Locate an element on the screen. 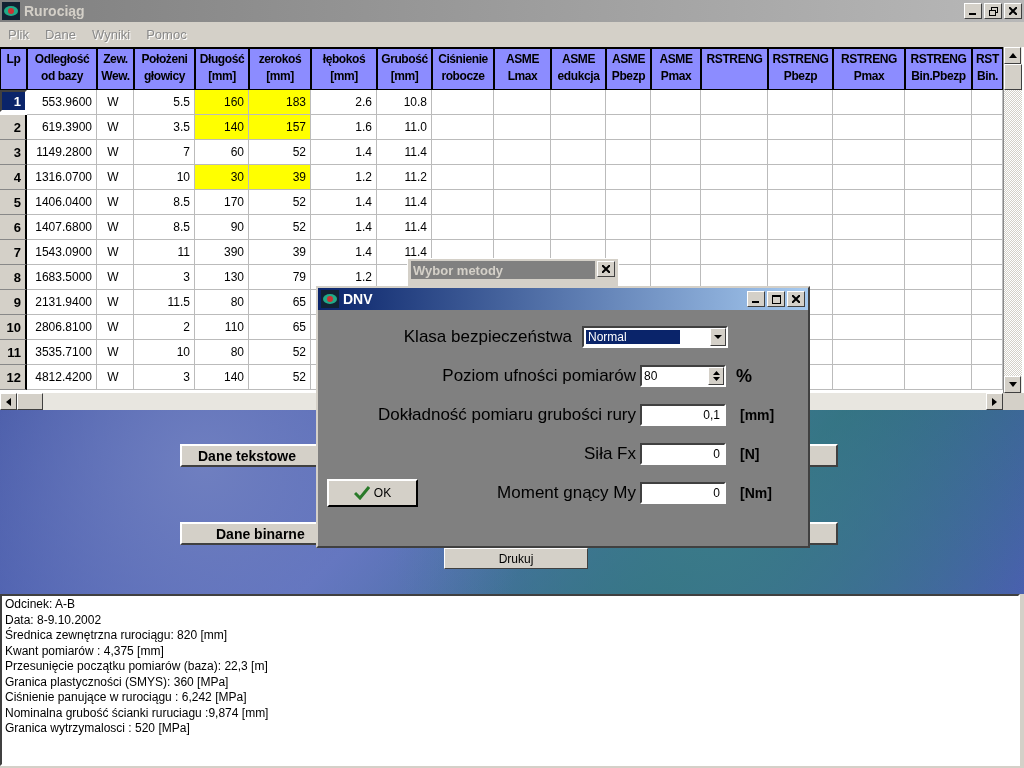  scroll-left-button is located at coordinates (8, 401).